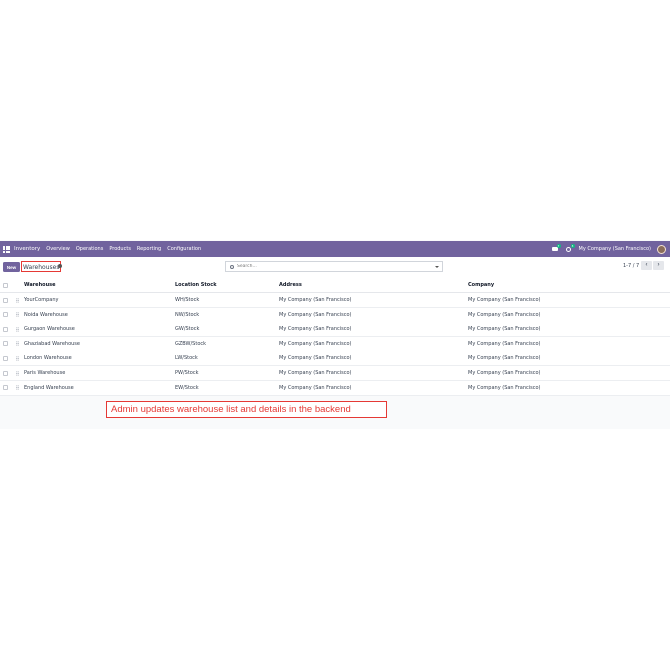 The width and height of the screenshot is (670, 670). I want to click on cell-location-stock: EW/Stock, so click(187, 387).